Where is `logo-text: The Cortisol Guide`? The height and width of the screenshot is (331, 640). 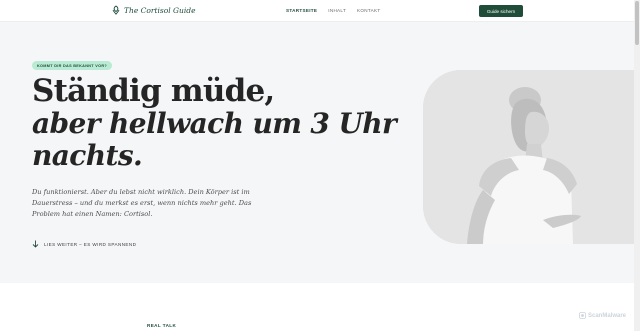
logo-text: The Cortisol Guide is located at coordinates (160, 10).